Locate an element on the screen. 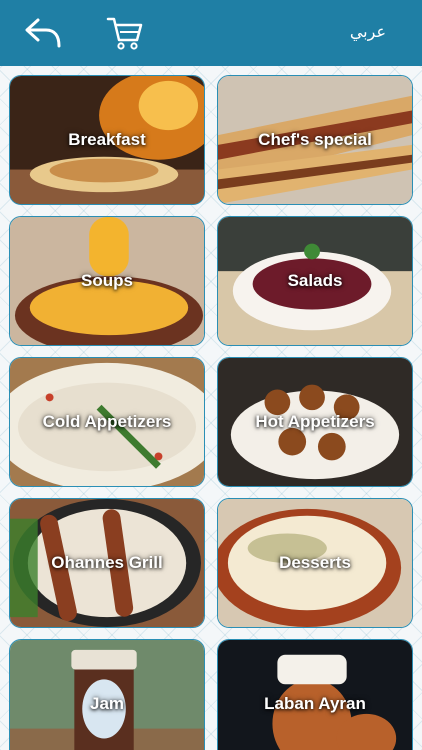 The height and width of the screenshot is (750, 422). category-label: Chef's special is located at coordinates (315, 139).